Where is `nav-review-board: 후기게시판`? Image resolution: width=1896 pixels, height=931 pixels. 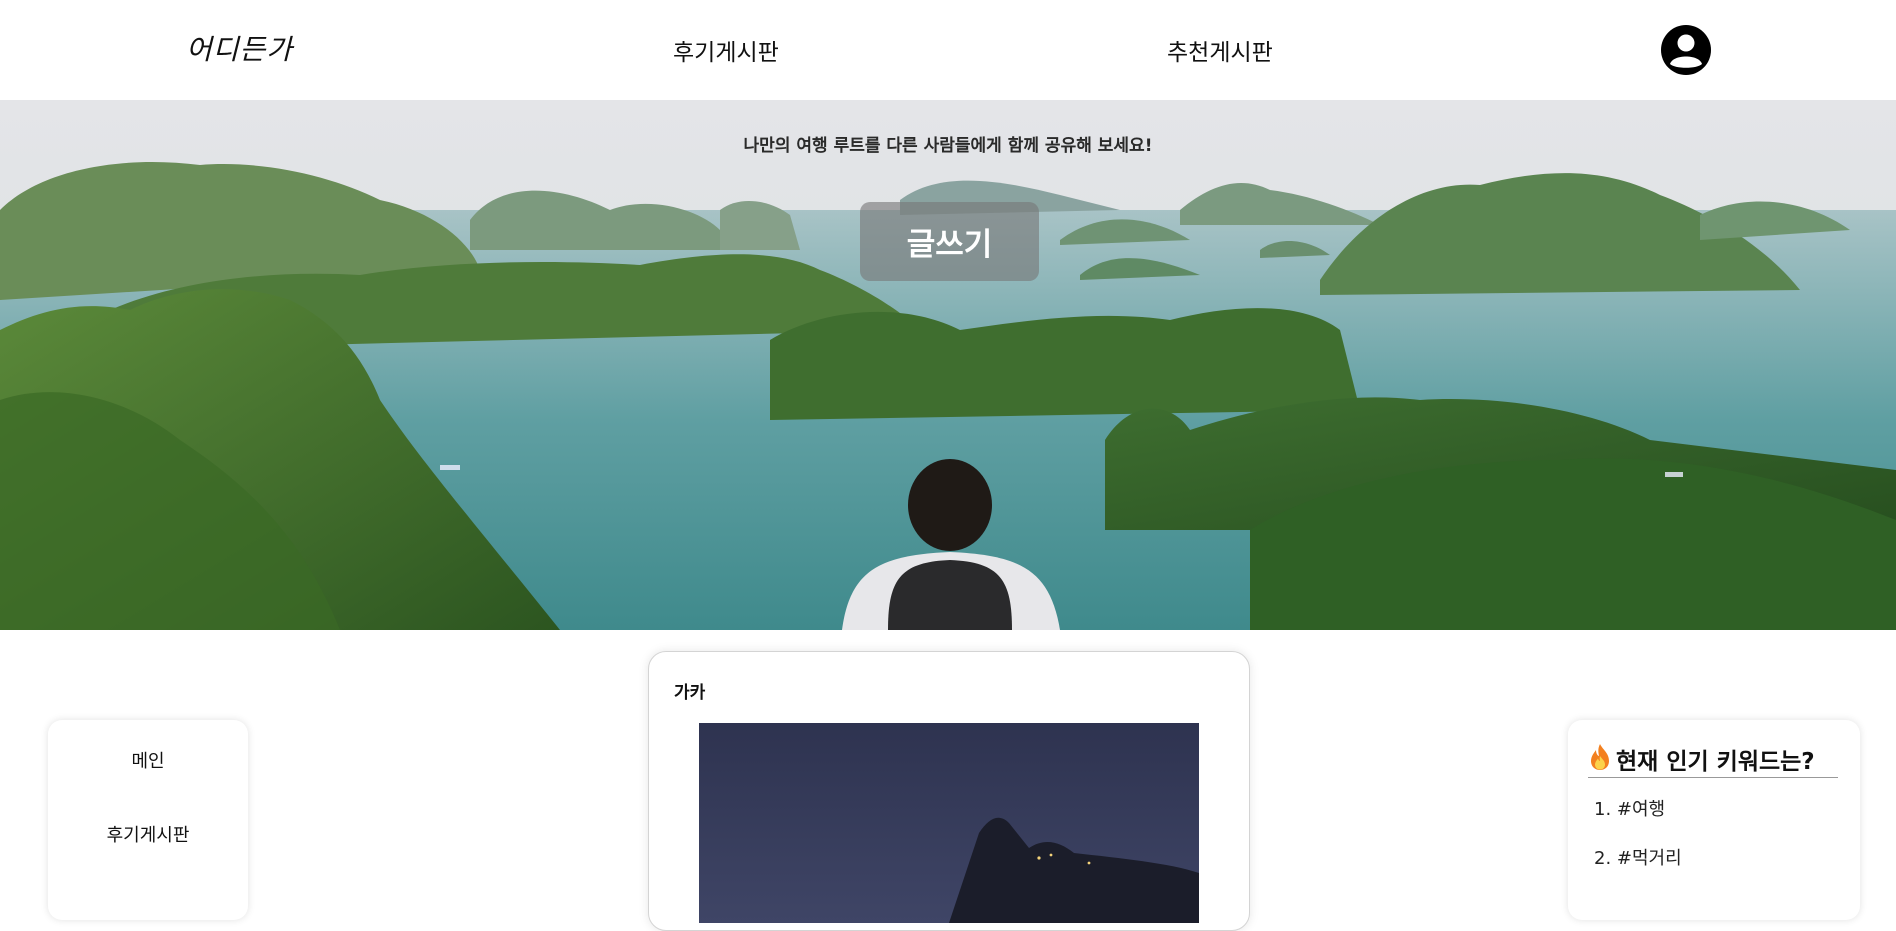
nav-review-board: 후기게시판 is located at coordinates (726, 50).